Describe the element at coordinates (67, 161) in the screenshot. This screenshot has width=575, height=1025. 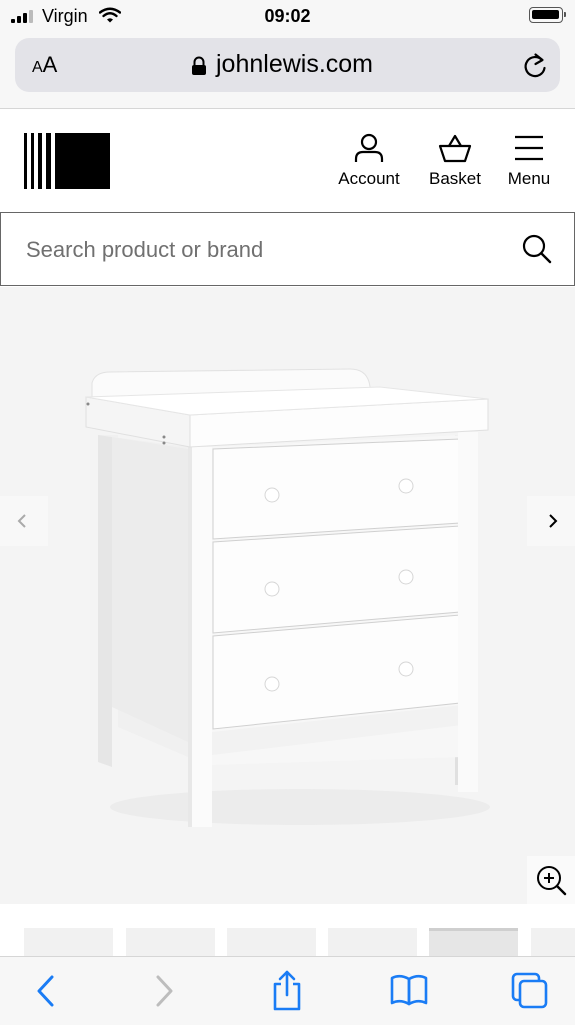
I see `john-lewis-logo` at that location.